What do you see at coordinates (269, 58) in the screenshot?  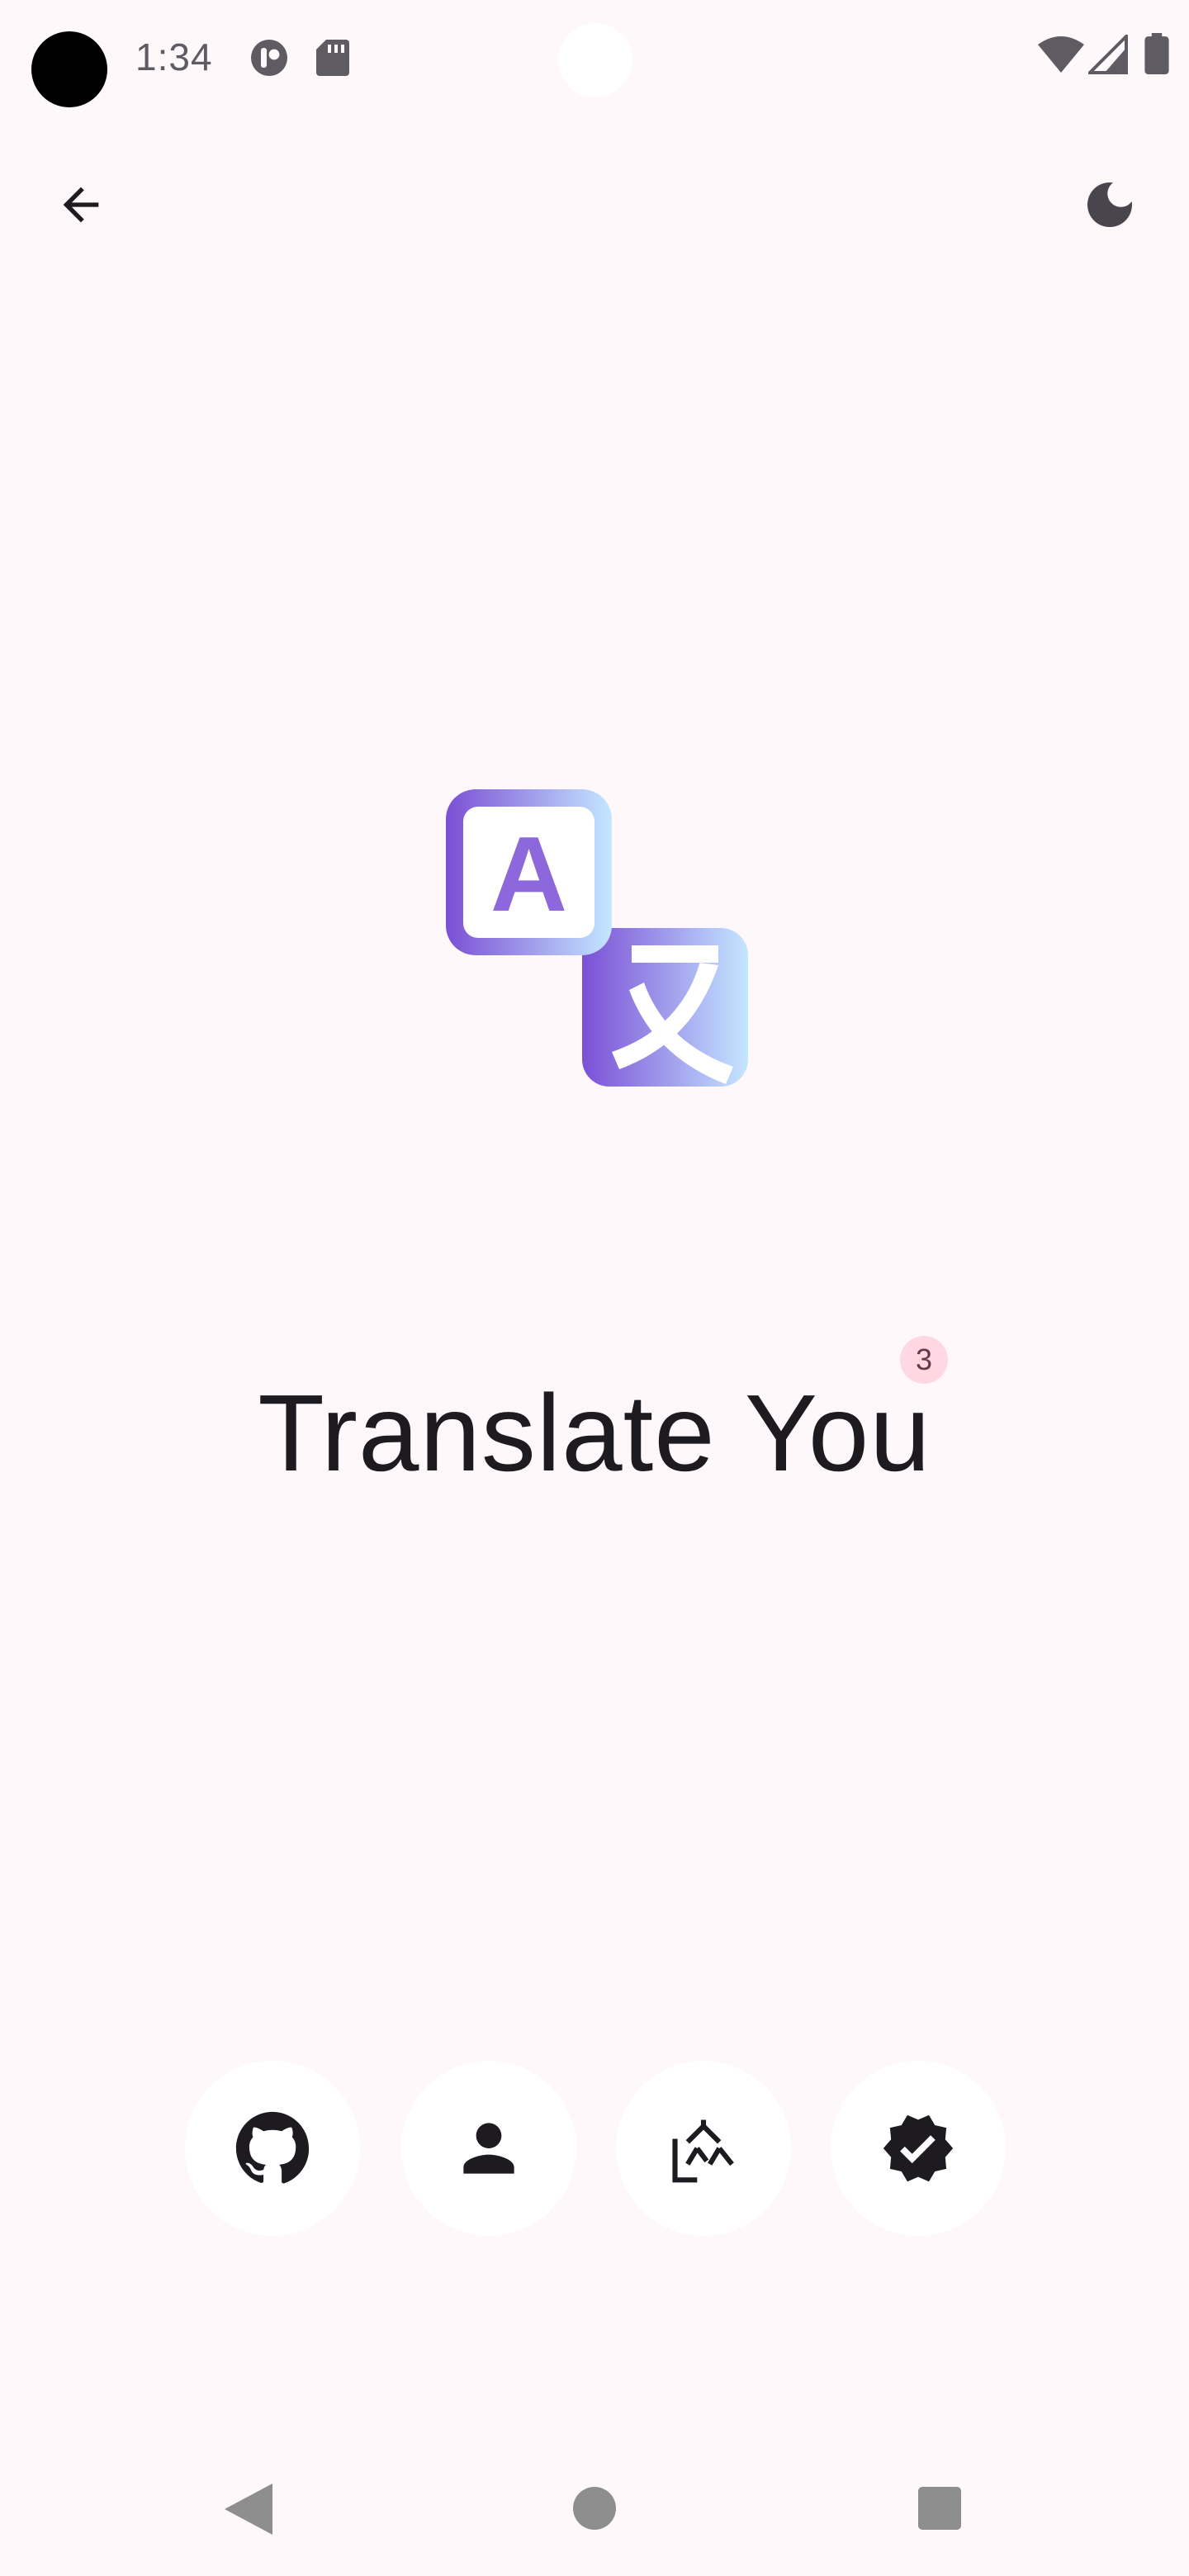 I see `app-notification-icon` at bounding box center [269, 58].